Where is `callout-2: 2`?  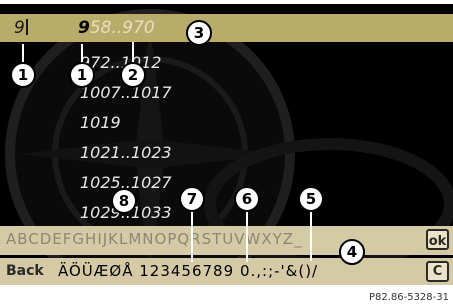
callout-2: 2 is located at coordinates (133, 75).